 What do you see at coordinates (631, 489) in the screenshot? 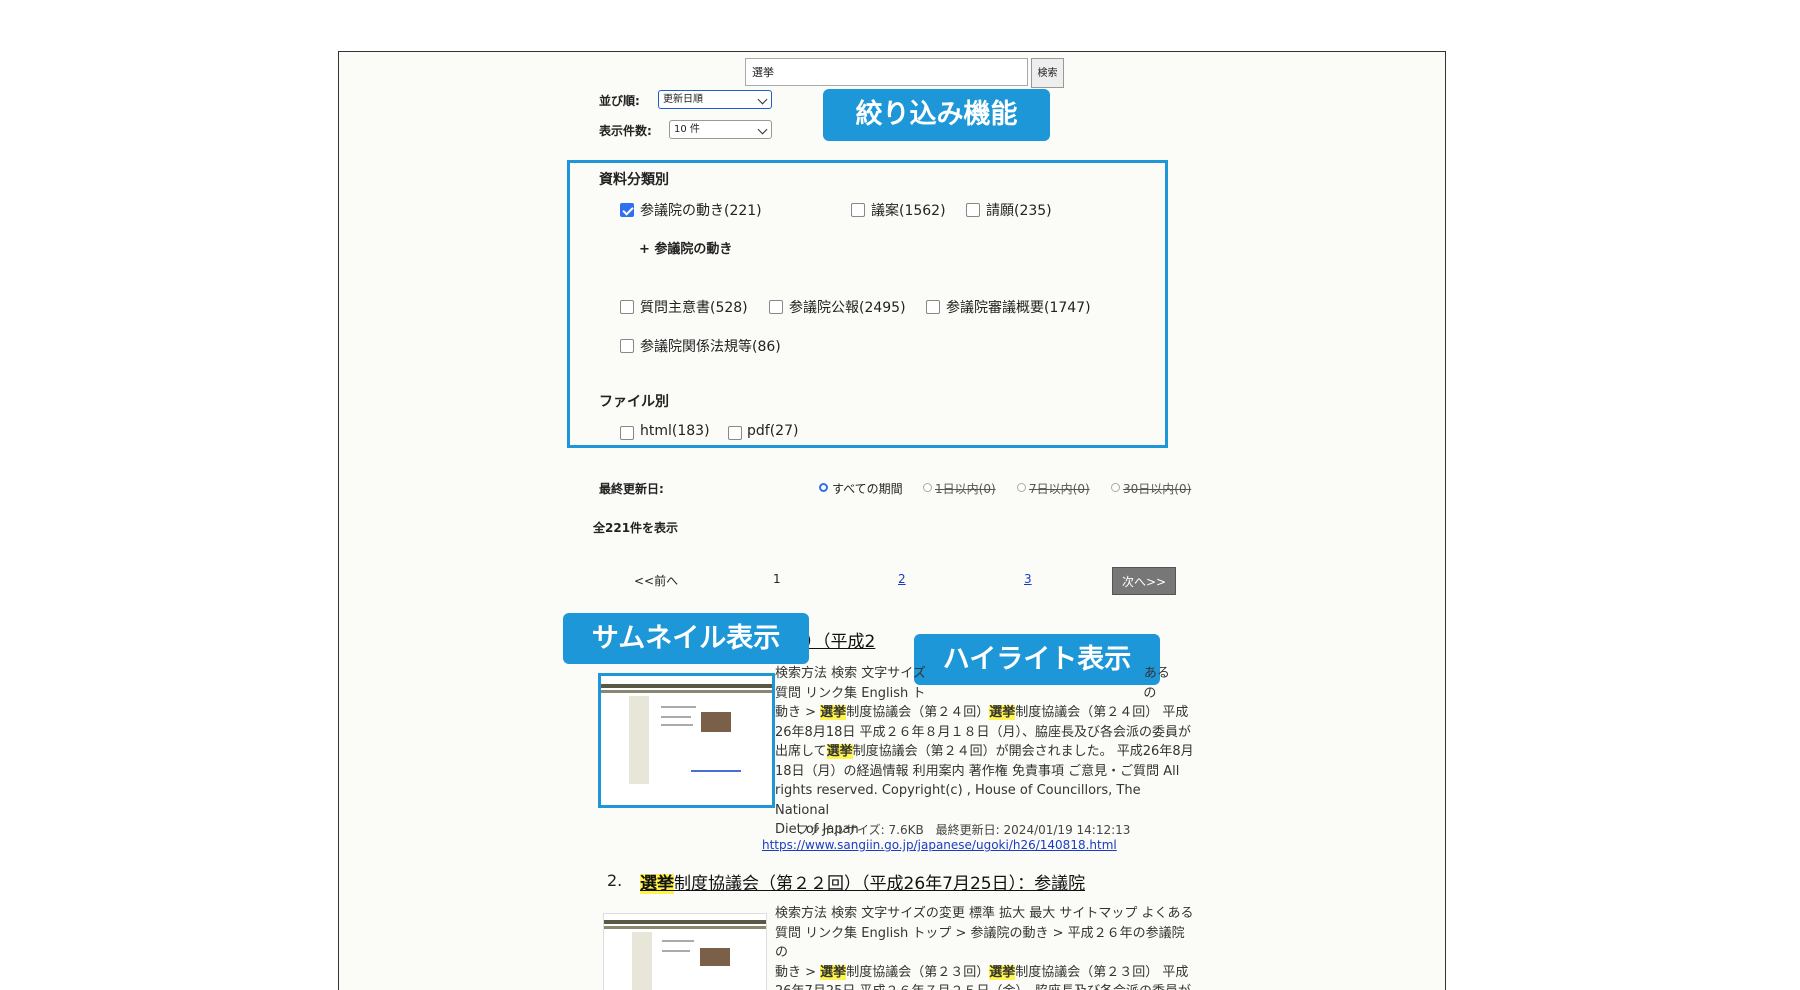
I see `last-updated-label: 最終更新日:` at bounding box center [631, 489].